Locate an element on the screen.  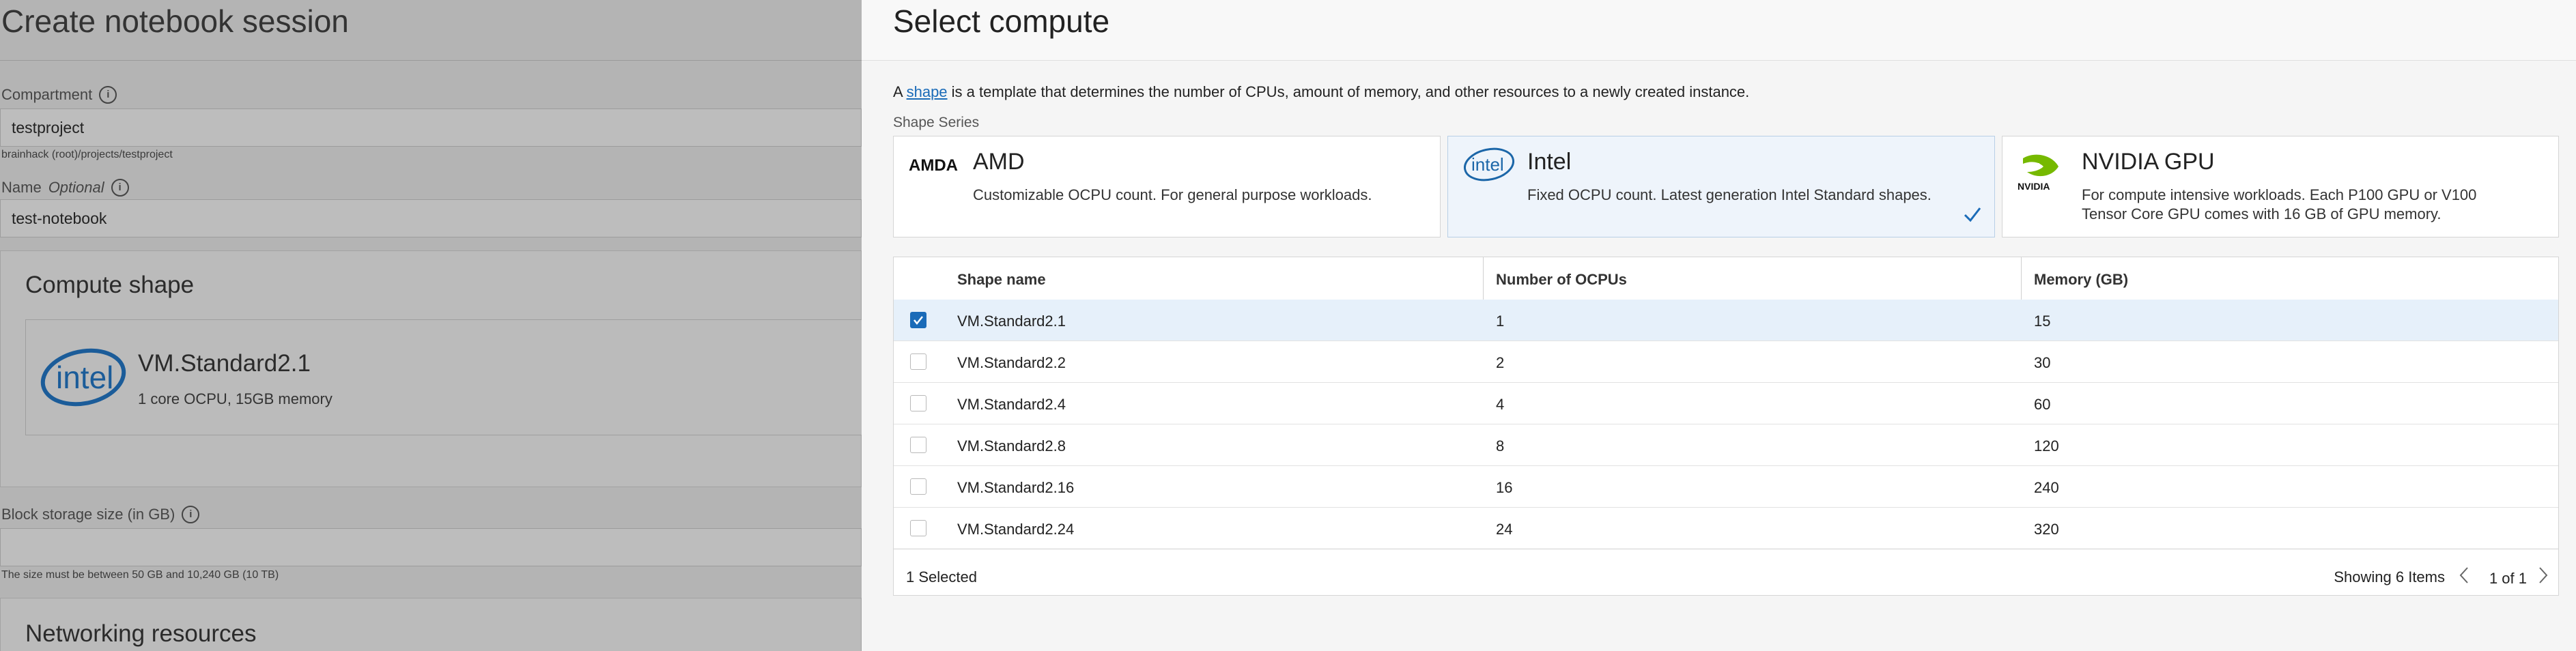
cell-shape-name: VM.Standard2.2 is located at coordinates (1011, 362).